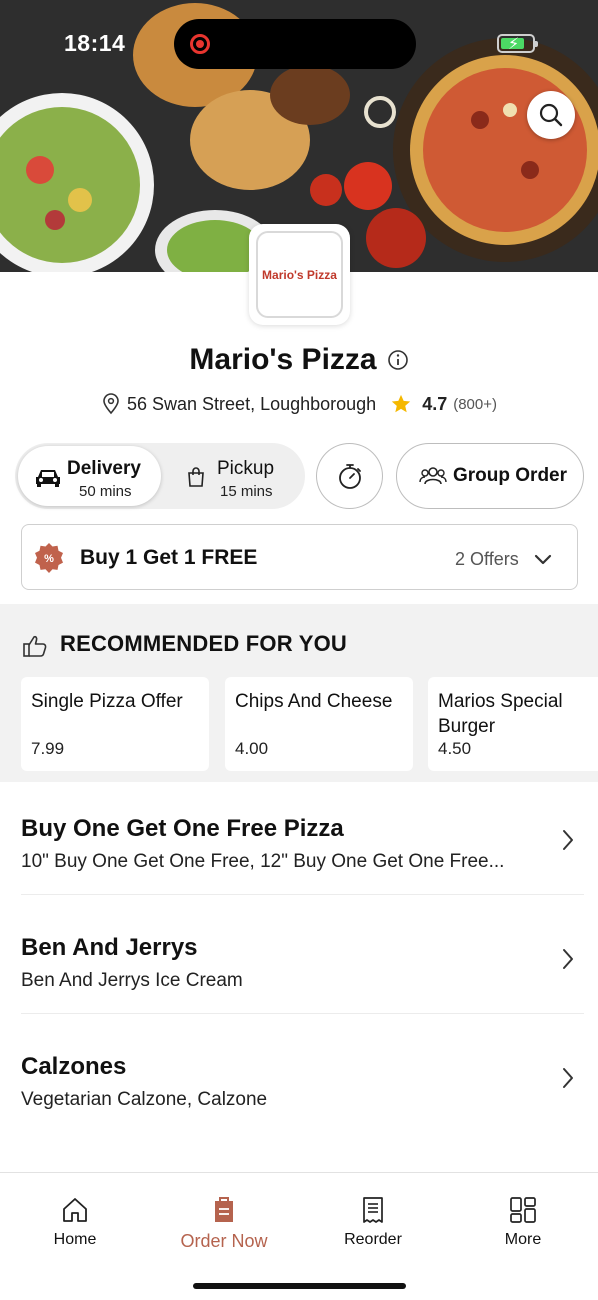  What do you see at coordinates (224, 1230) in the screenshot?
I see `nav-order-now: Order Now` at bounding box center [224, 1230].